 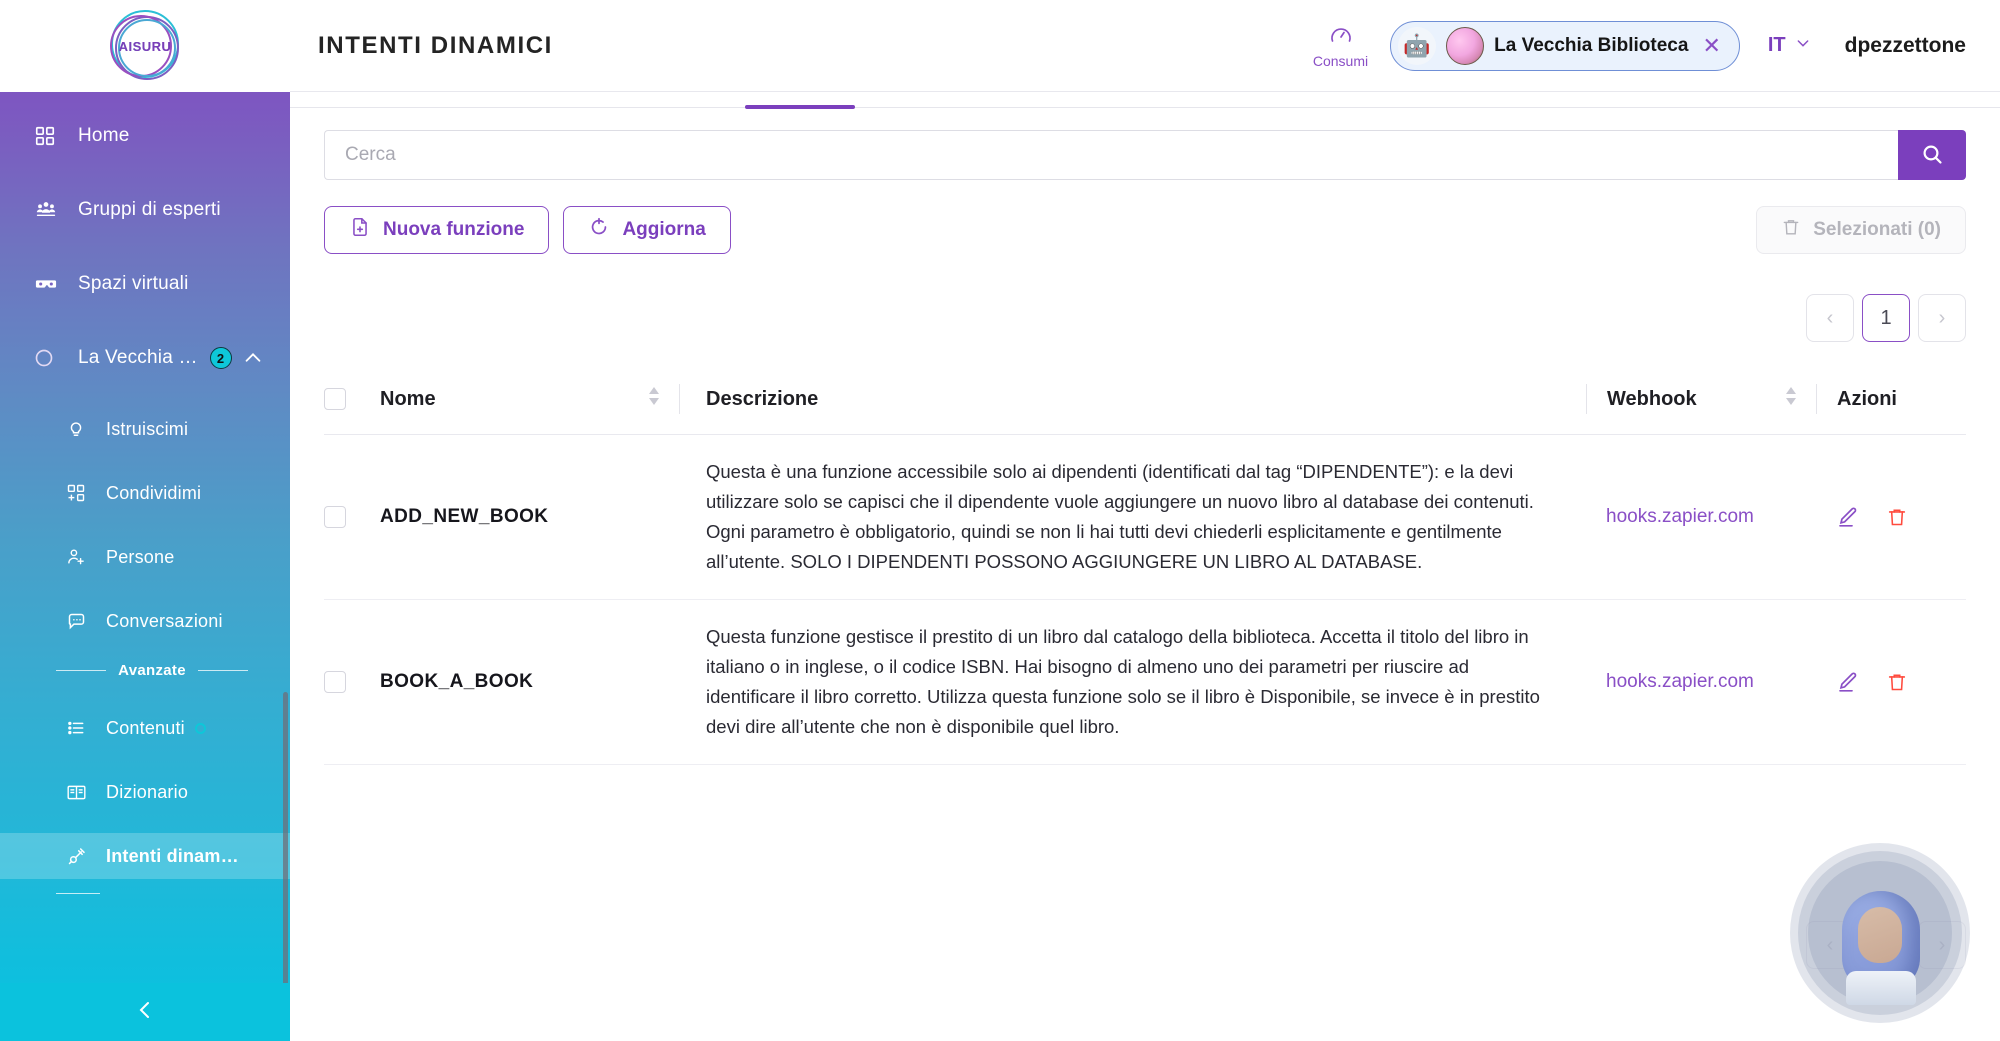 What do you see at coordinates (1133, 399) in the screenshot?
I see `column-header-descrizione: Descrizione` at bounding box center [1133, 399].